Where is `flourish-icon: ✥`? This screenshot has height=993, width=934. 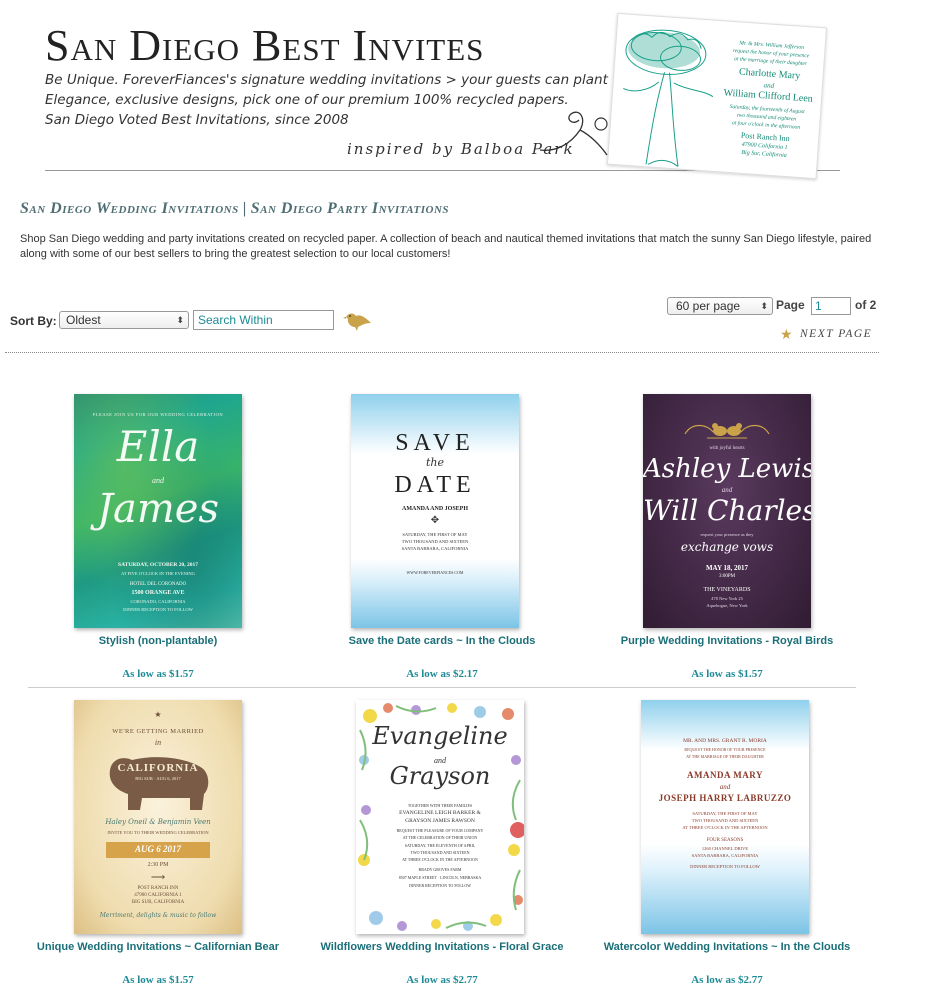
flourish-icon: ✥ is located at coordinates (435, 520).